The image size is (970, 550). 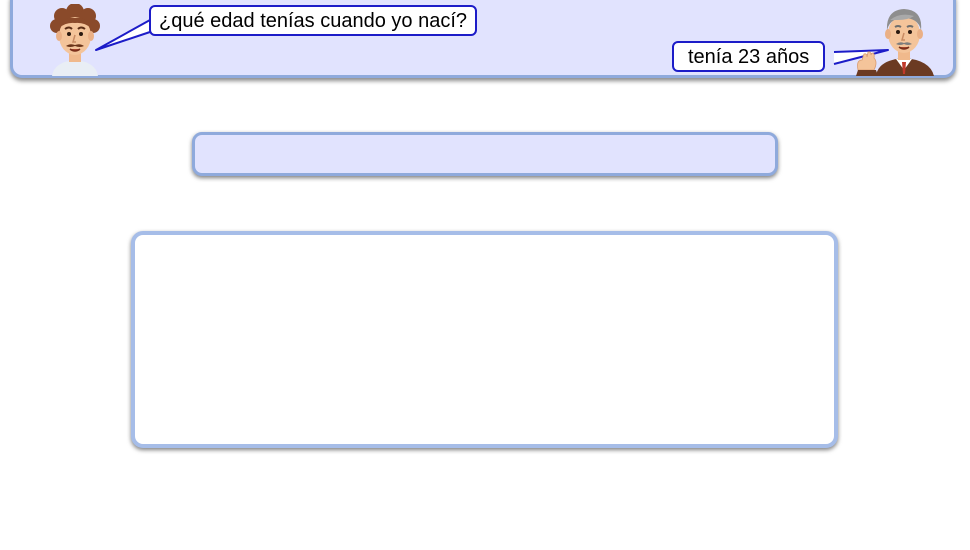 I want to click on answer-speech-bubble: tenía 23 años, so click(x=749, y=56).